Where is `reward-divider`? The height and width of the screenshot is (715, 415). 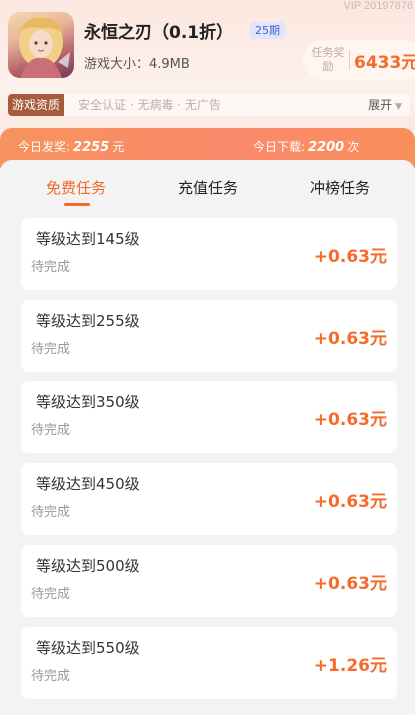 reward-divider is located at coordinates (349, 60).